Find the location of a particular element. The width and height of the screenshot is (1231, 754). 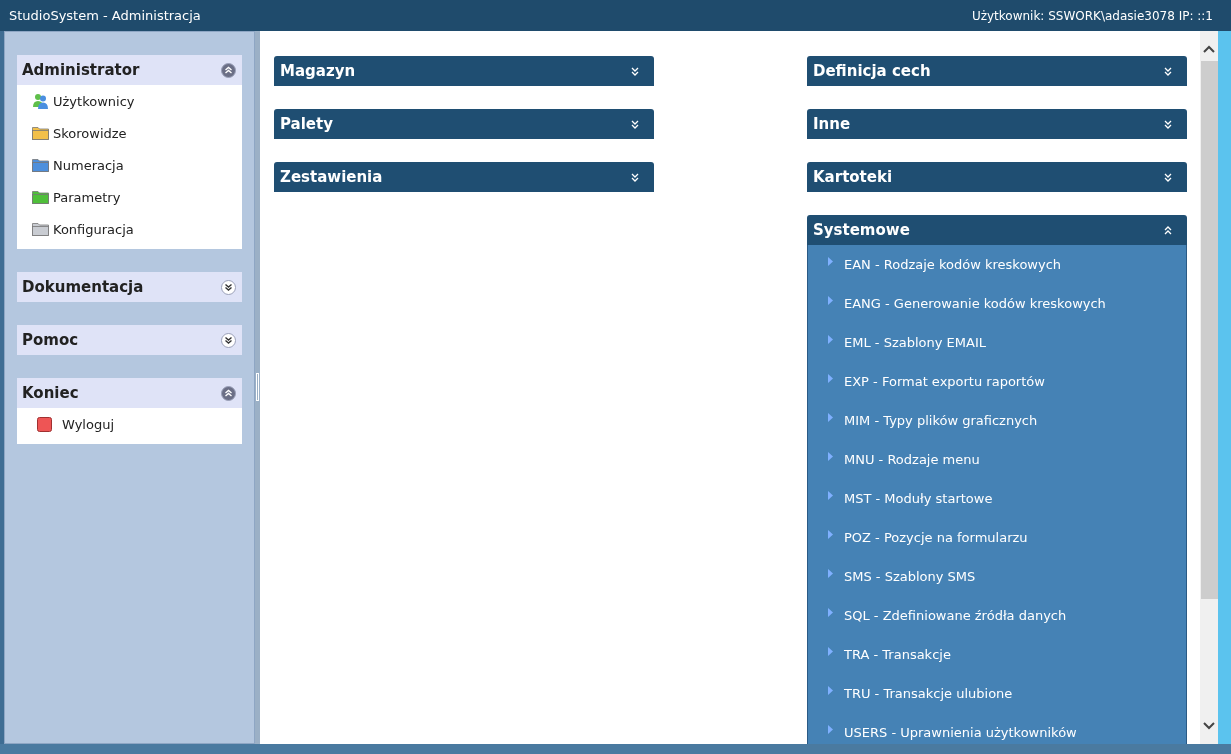

list-link: MIM - Typy plików graficznych is located at coordinates (997, 420).